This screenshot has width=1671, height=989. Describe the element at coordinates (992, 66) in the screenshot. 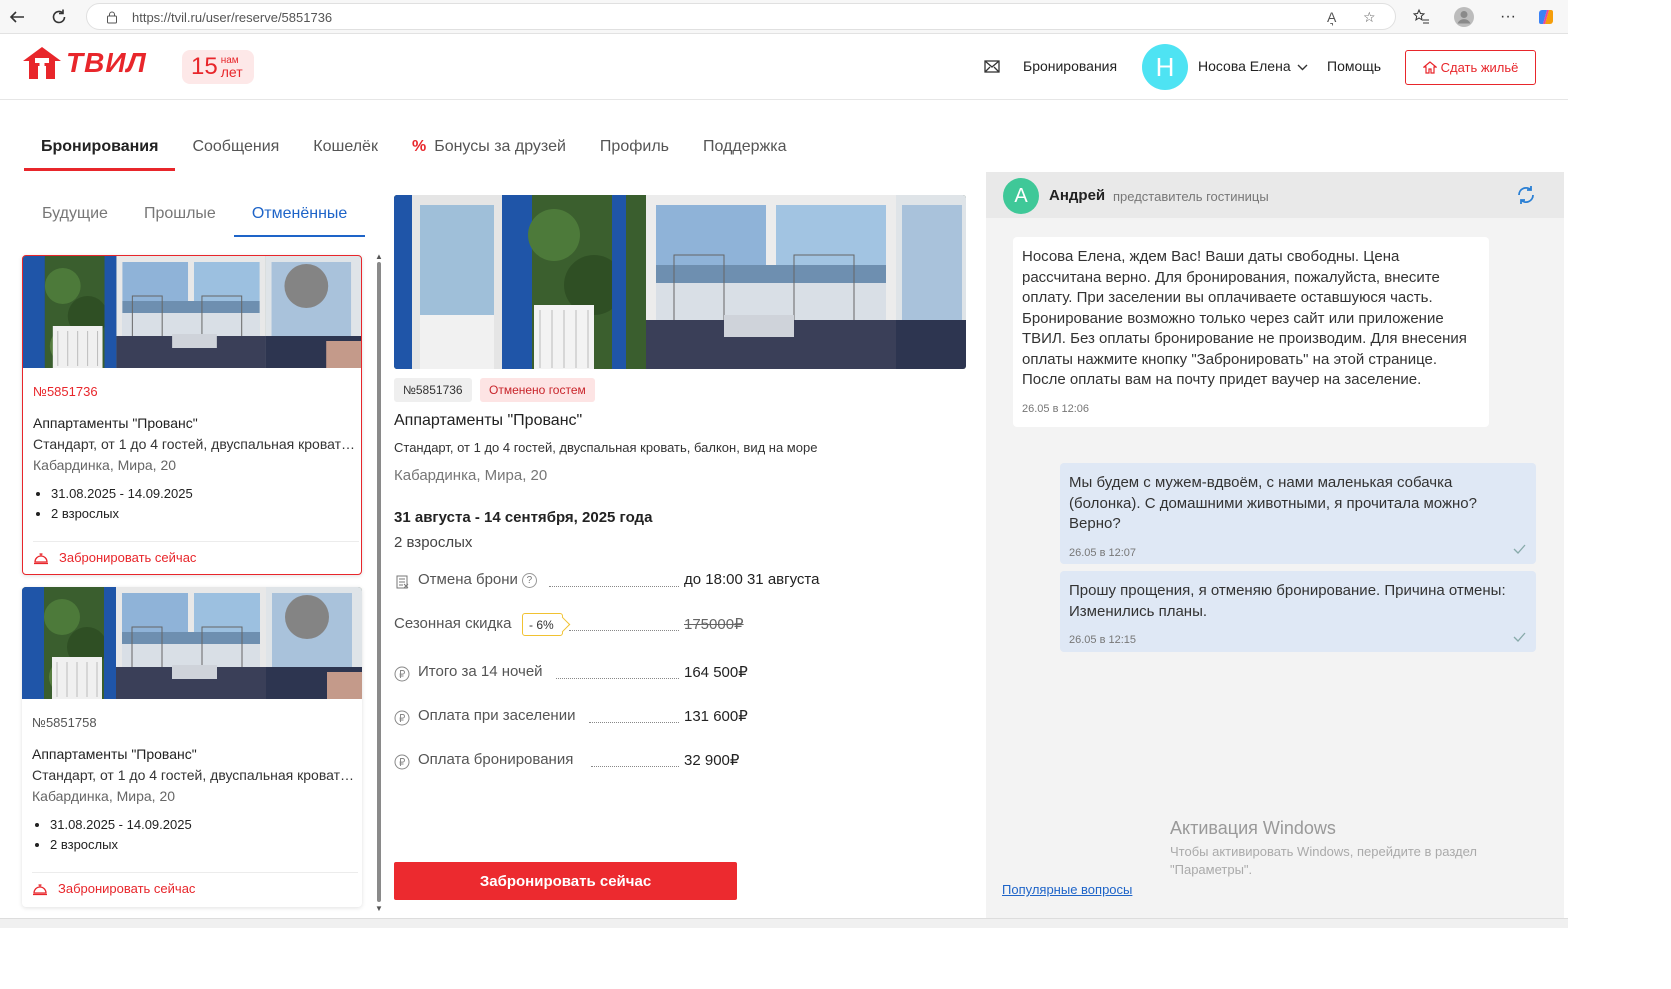

I see `mail-icon` at that location.